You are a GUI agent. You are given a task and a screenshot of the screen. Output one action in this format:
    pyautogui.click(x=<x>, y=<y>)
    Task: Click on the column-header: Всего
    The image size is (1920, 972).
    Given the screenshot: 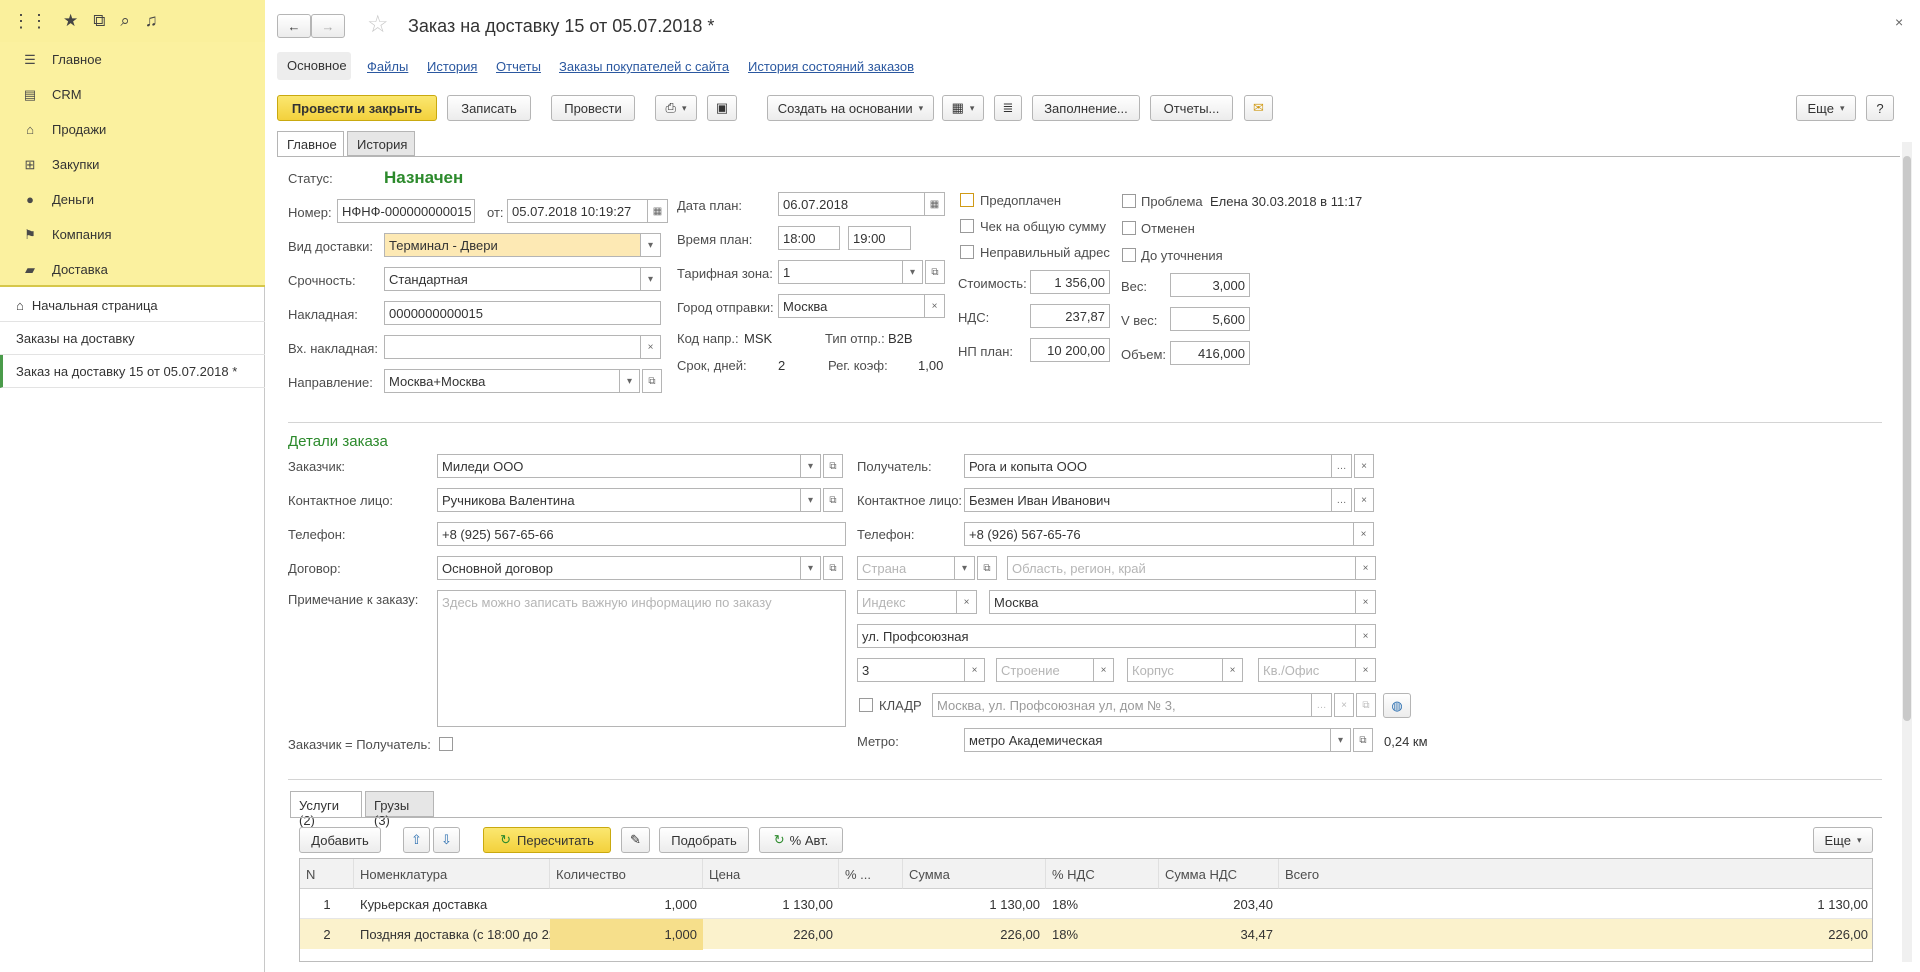 What is the action you would take?
    pyautogui.click(x=1575, y=874)
    